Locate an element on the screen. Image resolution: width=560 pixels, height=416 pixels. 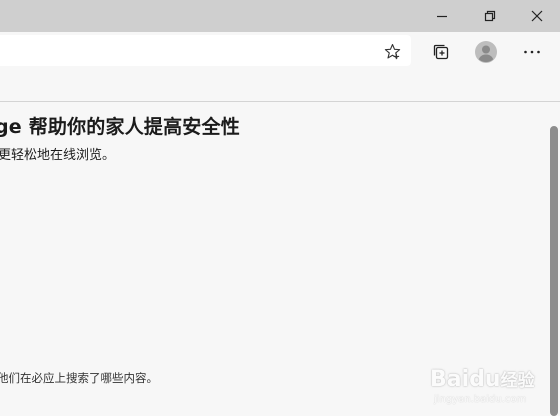
collections-button is located at coordinates (441, 52).